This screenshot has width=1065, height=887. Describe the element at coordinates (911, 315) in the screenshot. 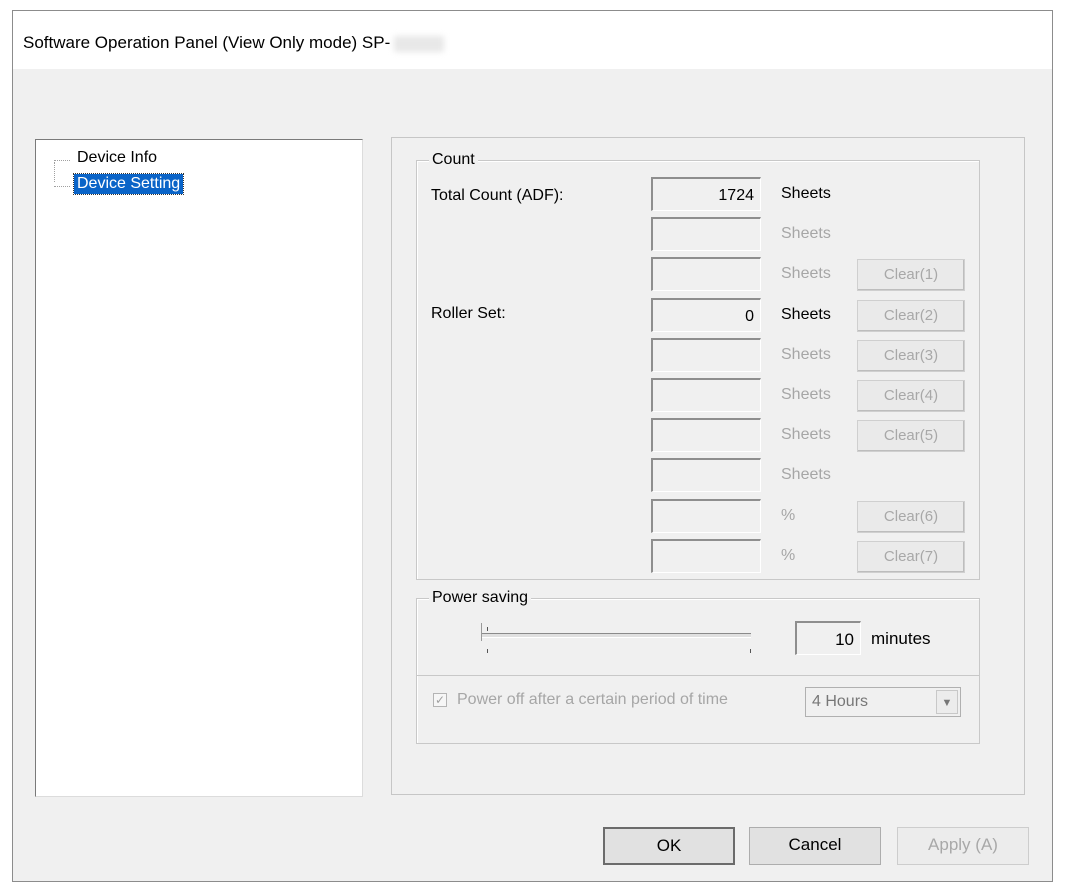

I see `clear-button: Clear(2)` at that location.